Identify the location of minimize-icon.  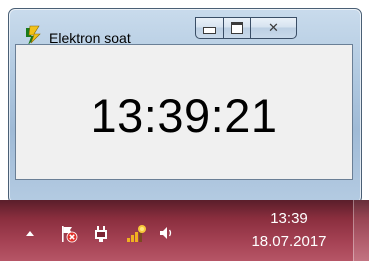
(209, 30).